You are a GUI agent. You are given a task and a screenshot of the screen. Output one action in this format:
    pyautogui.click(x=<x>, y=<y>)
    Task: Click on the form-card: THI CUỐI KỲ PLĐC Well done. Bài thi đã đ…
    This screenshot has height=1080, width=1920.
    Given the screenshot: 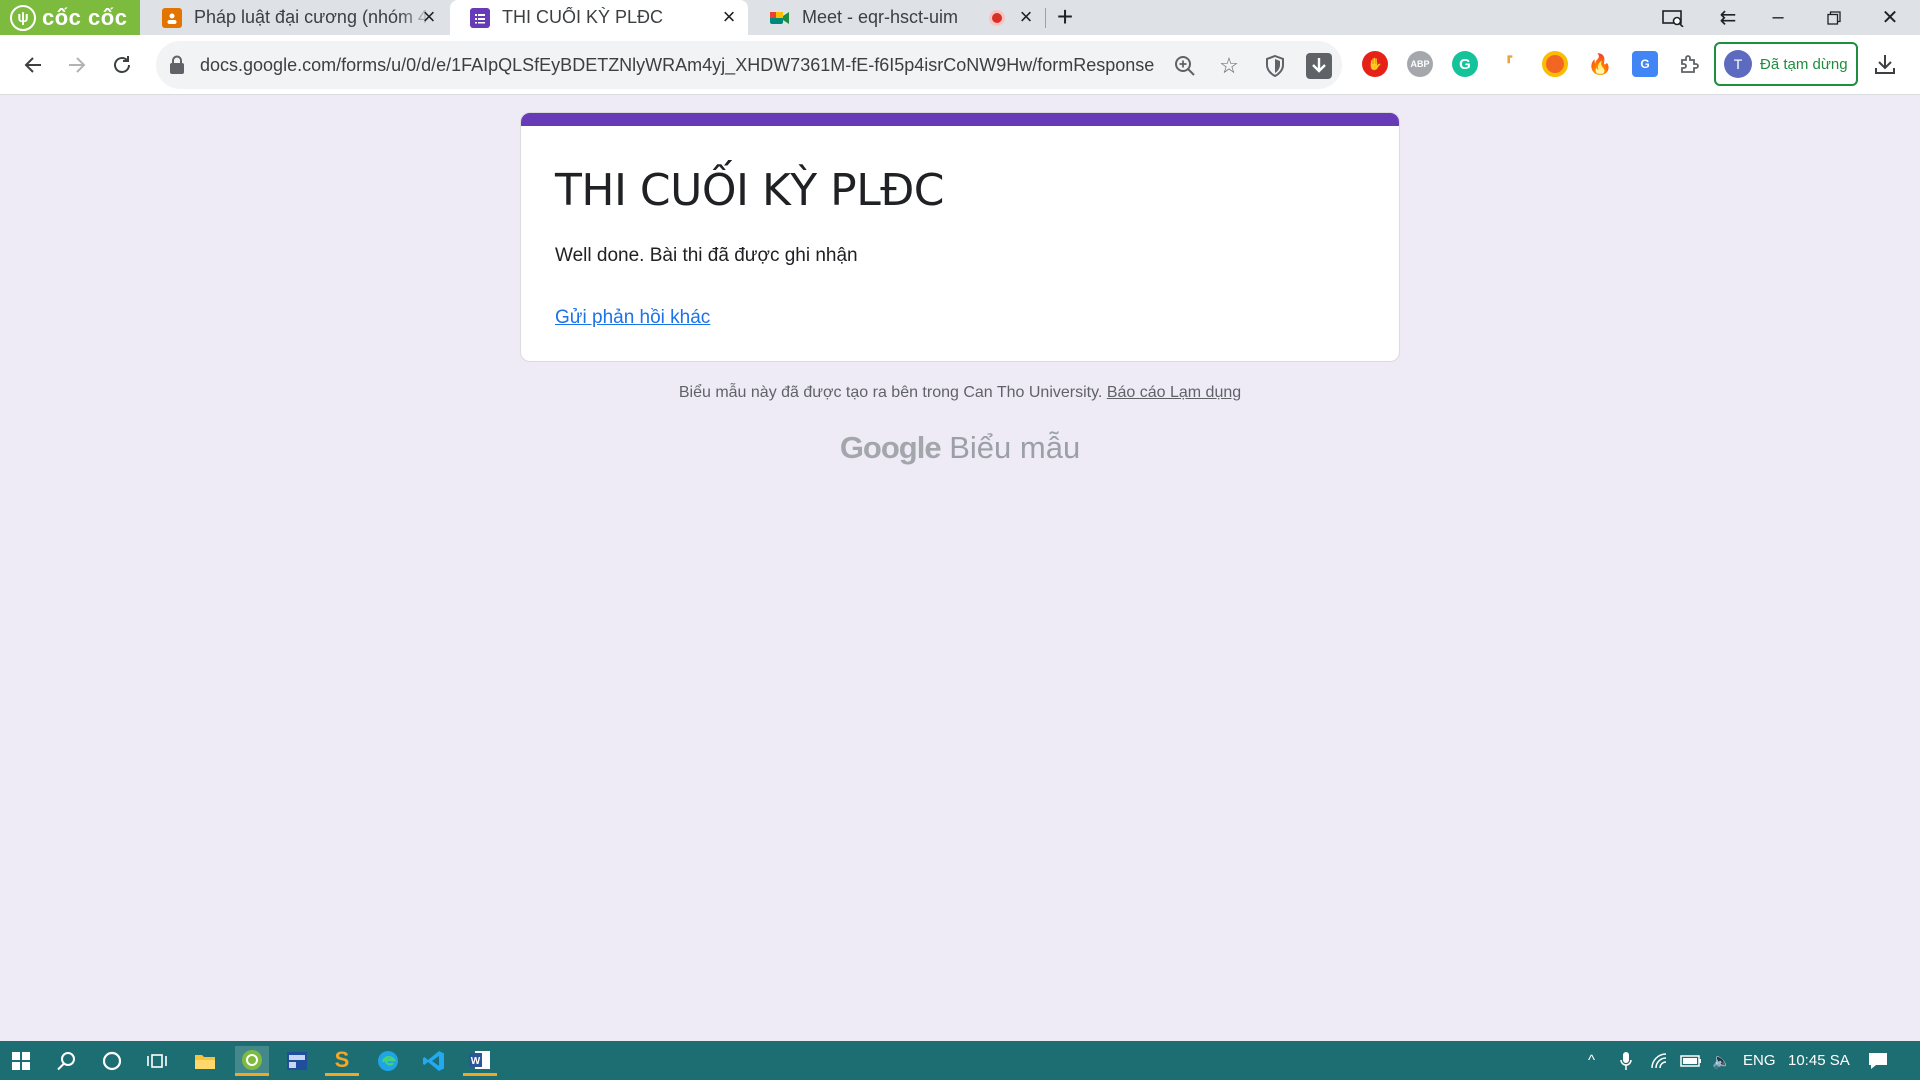 What is the action you would take?
    pyautogui.click(x=960, y=237)
    